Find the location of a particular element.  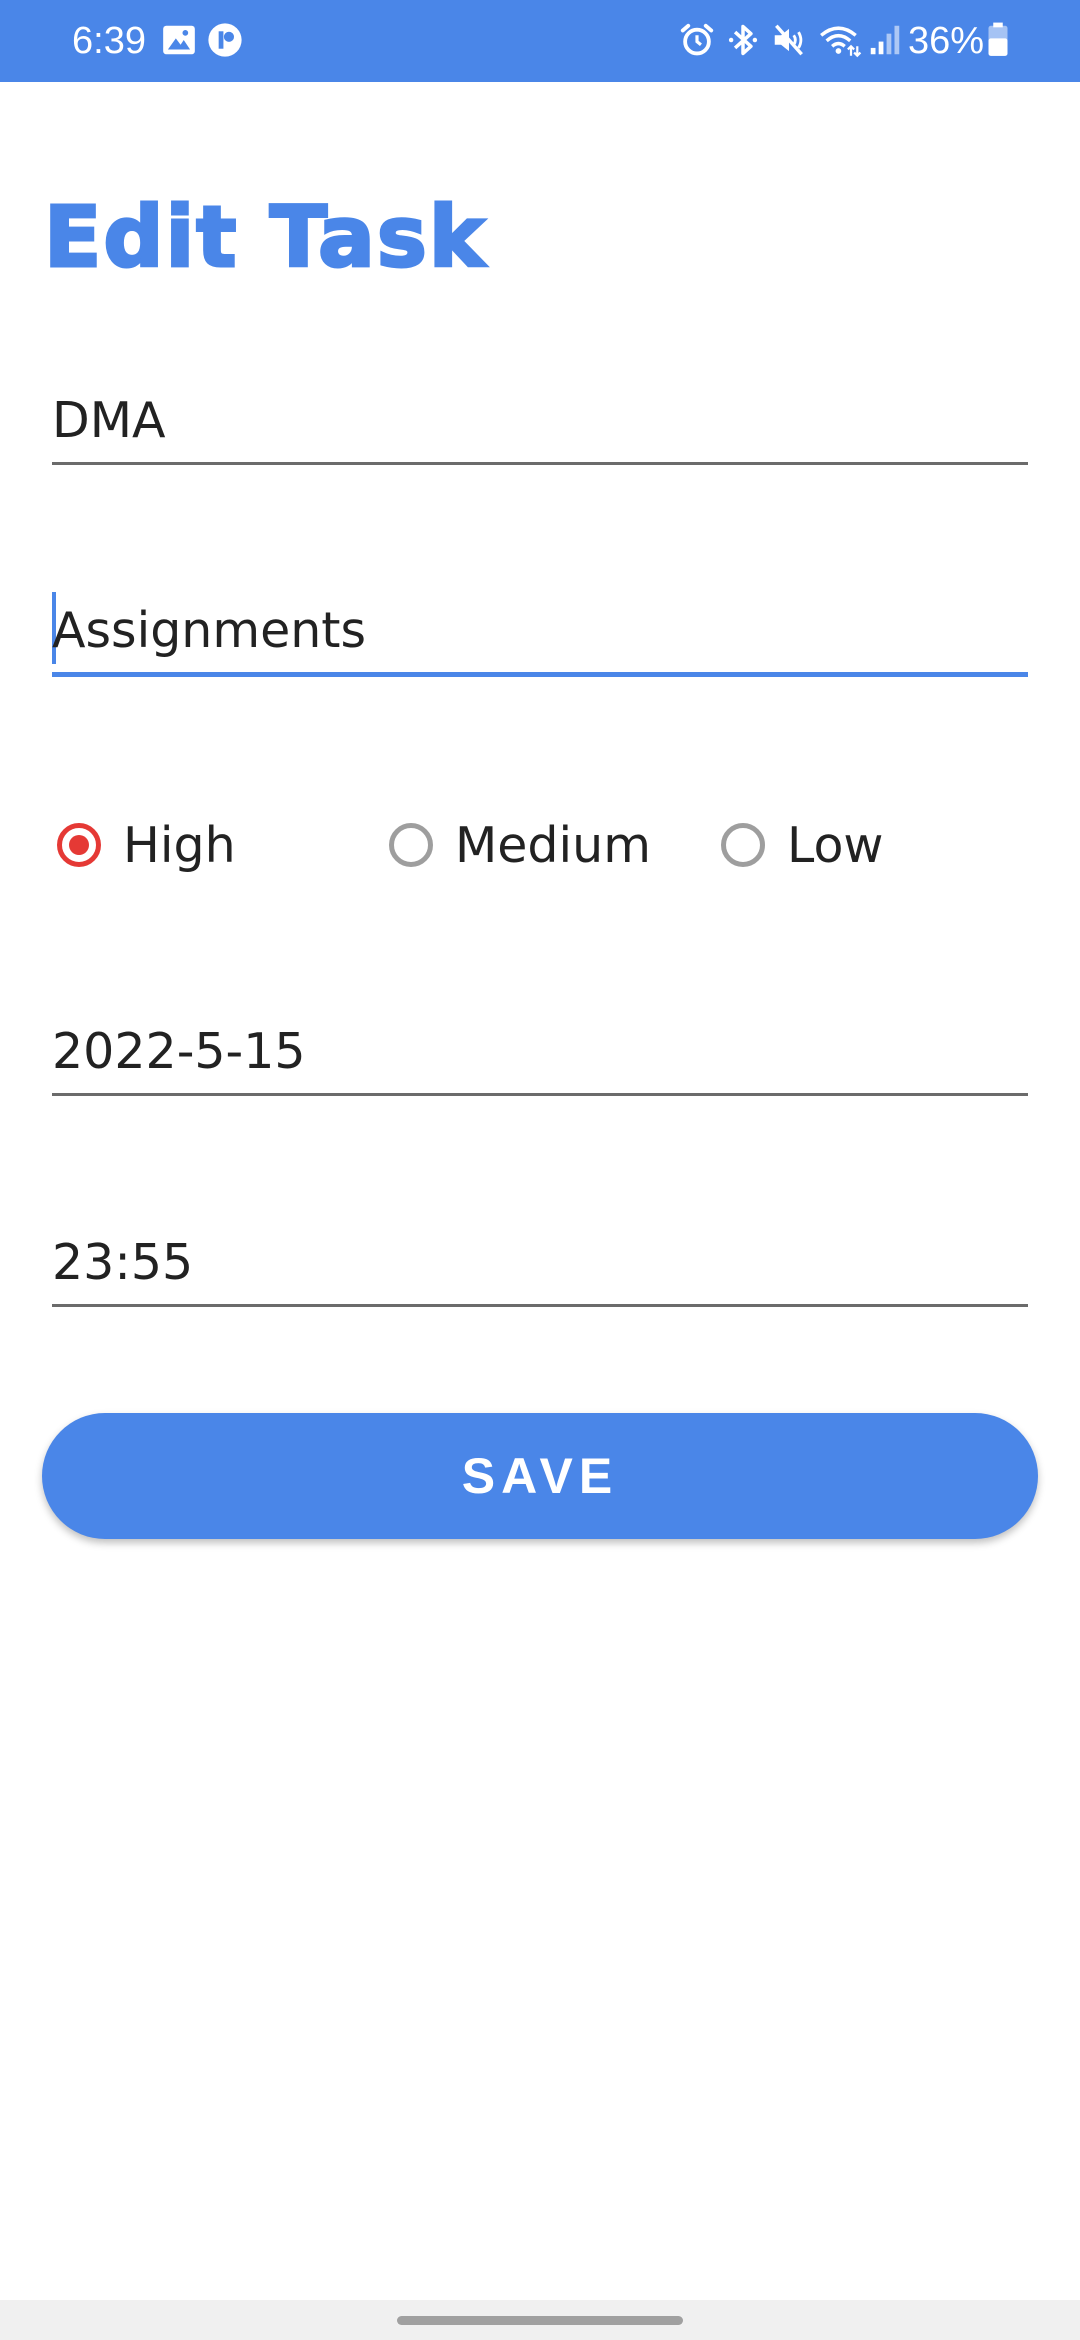

radio-checked-icon is located at coordinates (79, 845).